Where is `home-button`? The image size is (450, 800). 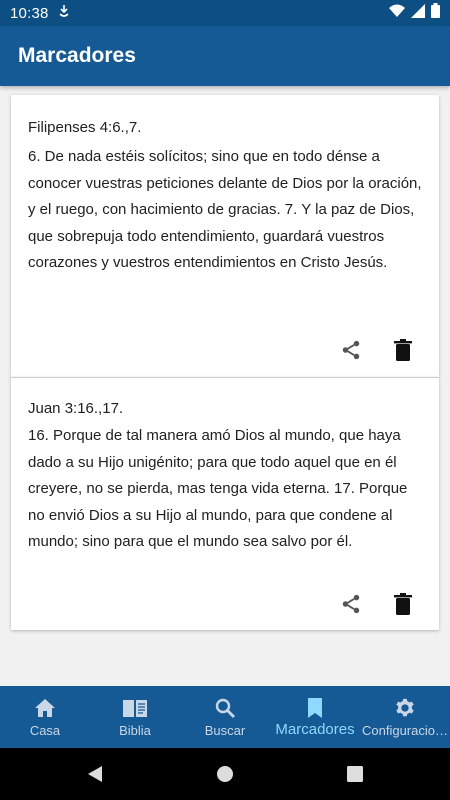
home-button is located at coordinates (225, 774).